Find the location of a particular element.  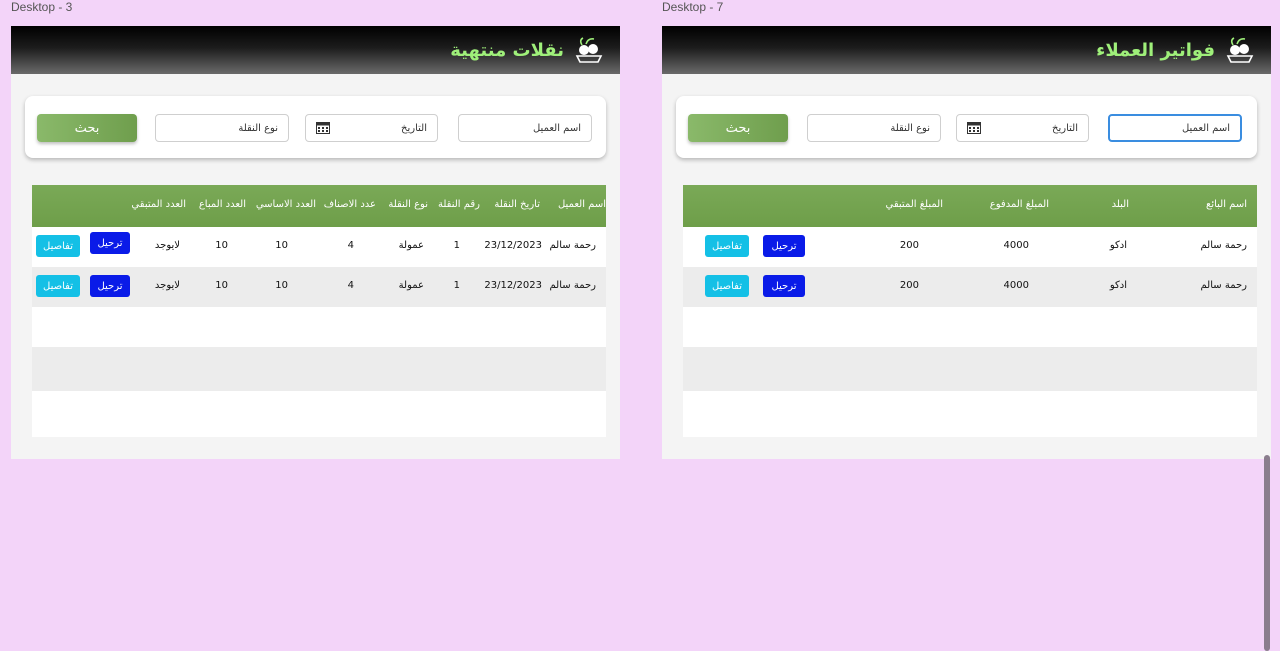

frame-label-right: Desktop - 7 is located at coordinates (693, 7).